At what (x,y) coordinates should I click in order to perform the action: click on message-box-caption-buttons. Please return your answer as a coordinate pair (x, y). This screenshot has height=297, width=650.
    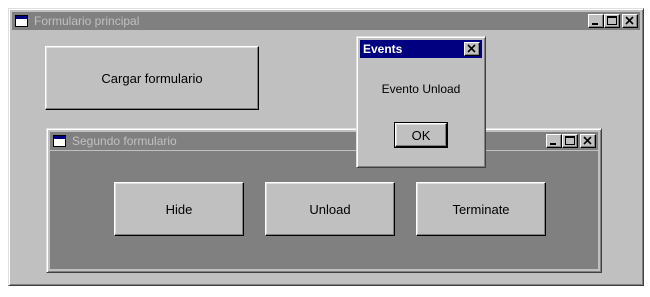
    Looking at the image, I should click on (472, 49).